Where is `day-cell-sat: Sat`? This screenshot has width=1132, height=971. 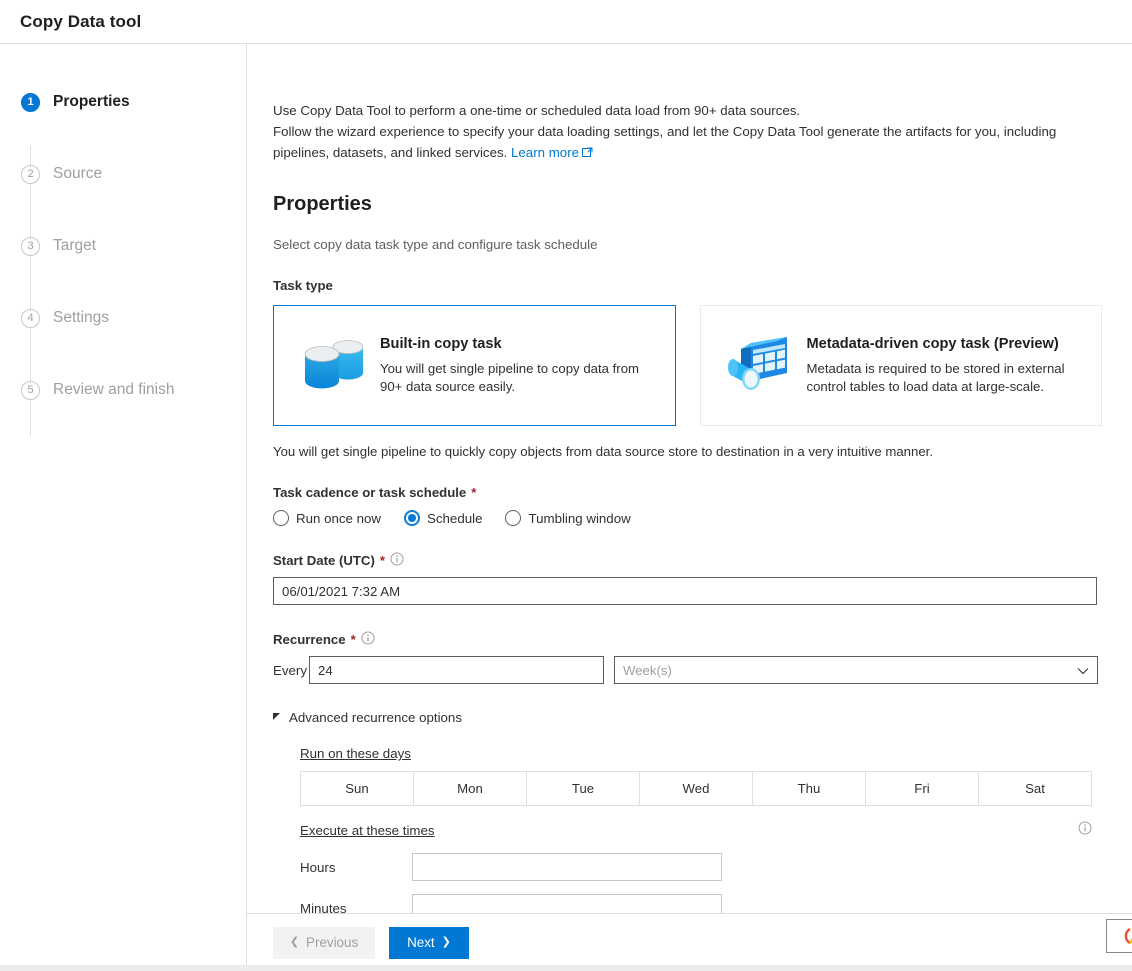 day-cell-sat: Sat is located at coordinates (1035, 788).